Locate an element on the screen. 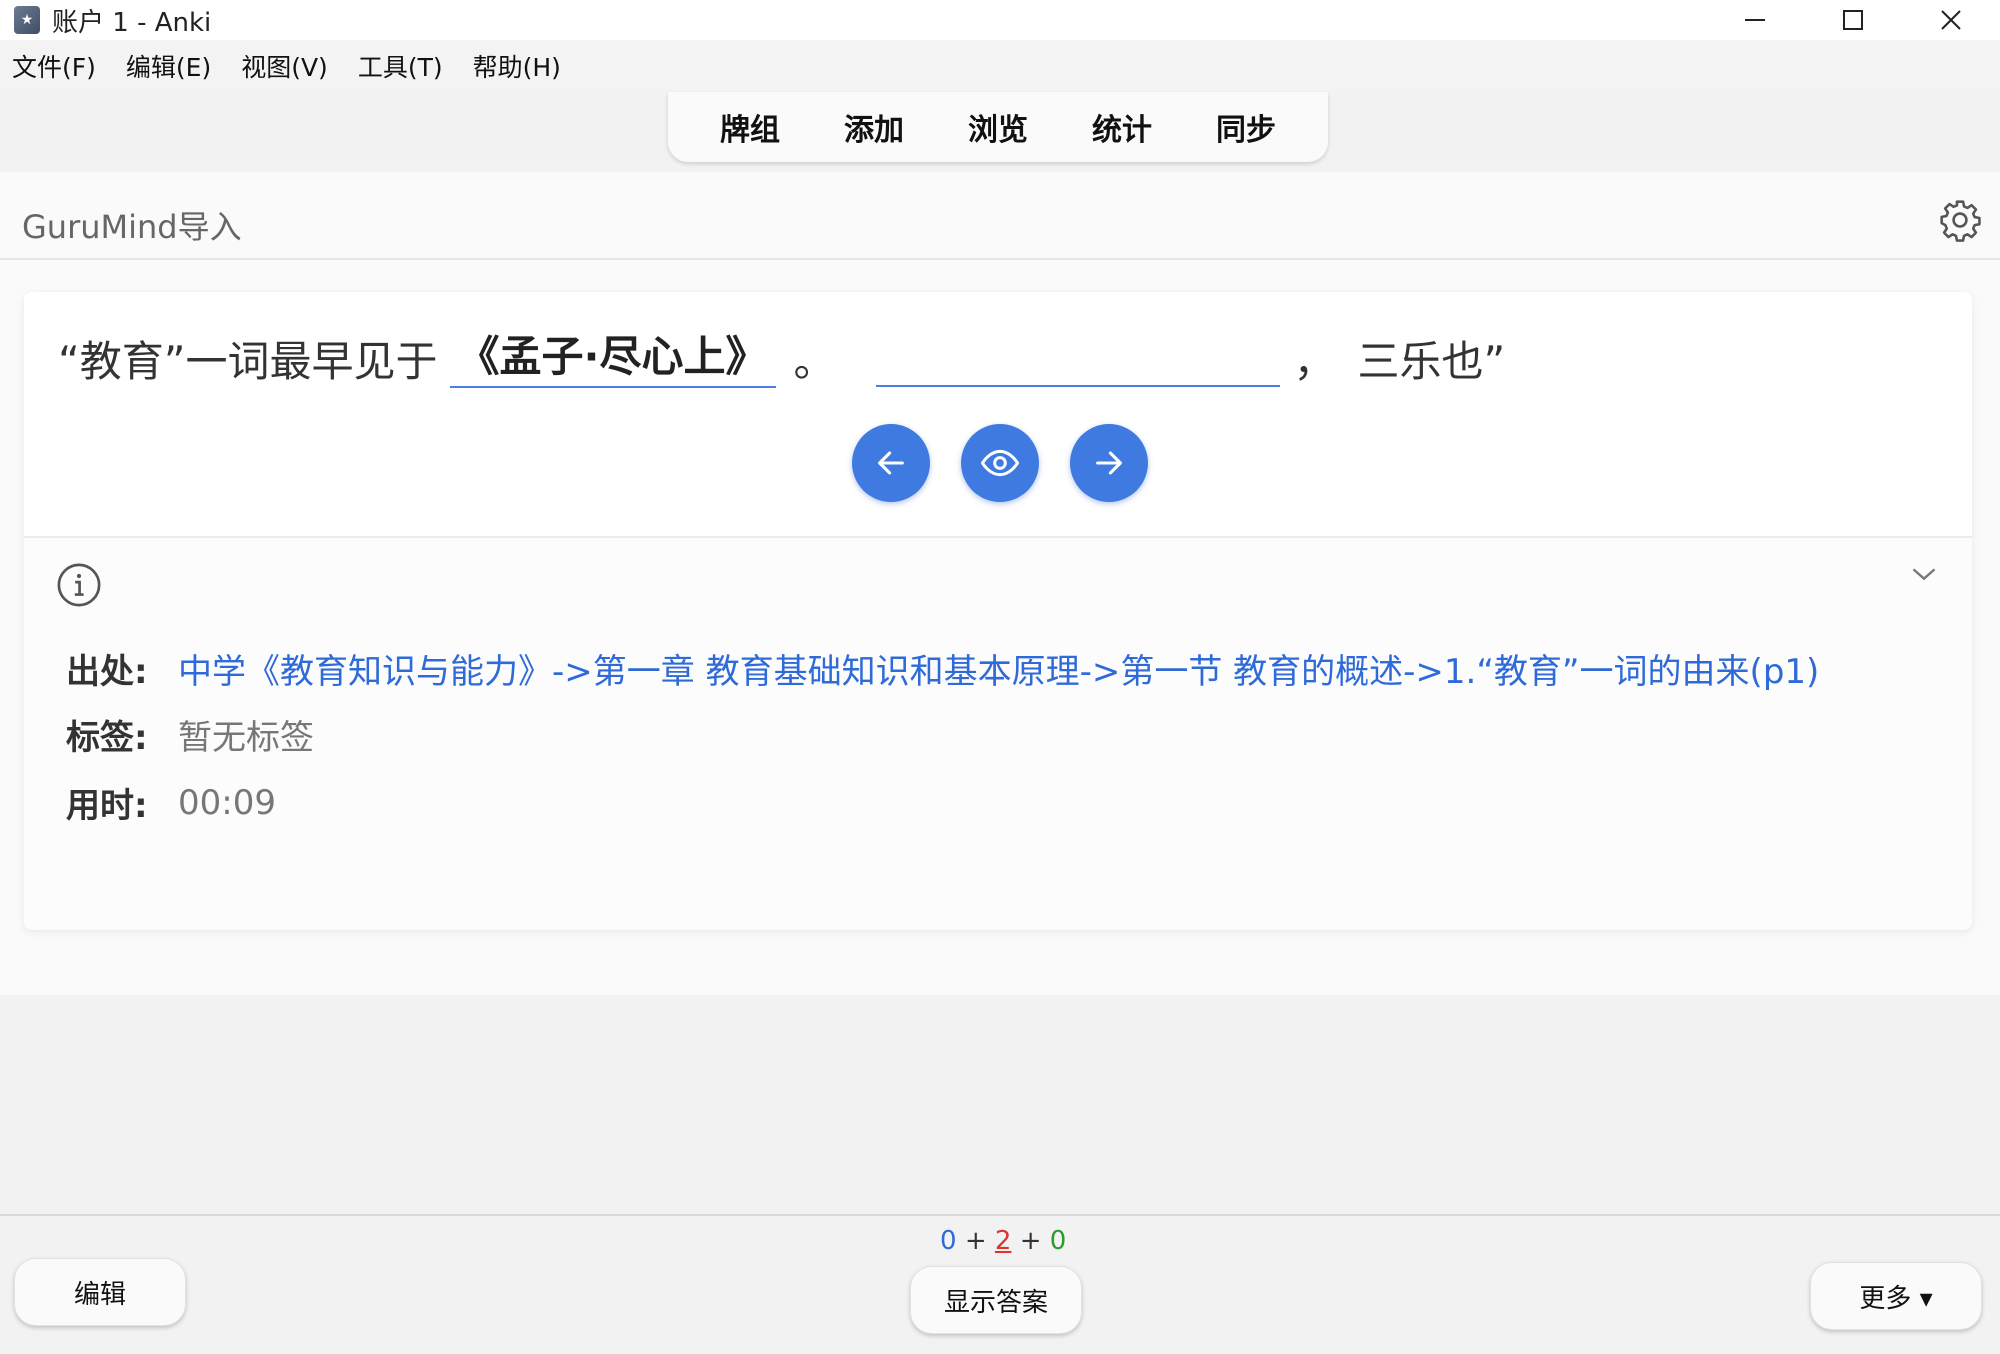 The width and height of the screenshot is (2000, 1354). tags-value: 暂无标签 is located at coordinates (246, 738).